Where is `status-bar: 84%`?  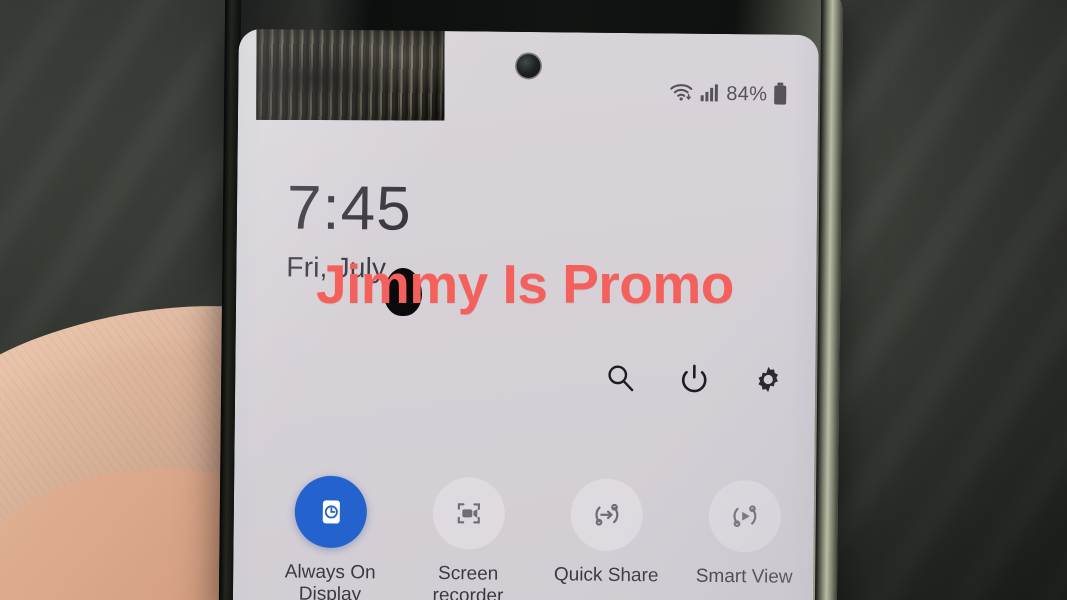
status-bar: 84% is located at coordinates (728, 94).